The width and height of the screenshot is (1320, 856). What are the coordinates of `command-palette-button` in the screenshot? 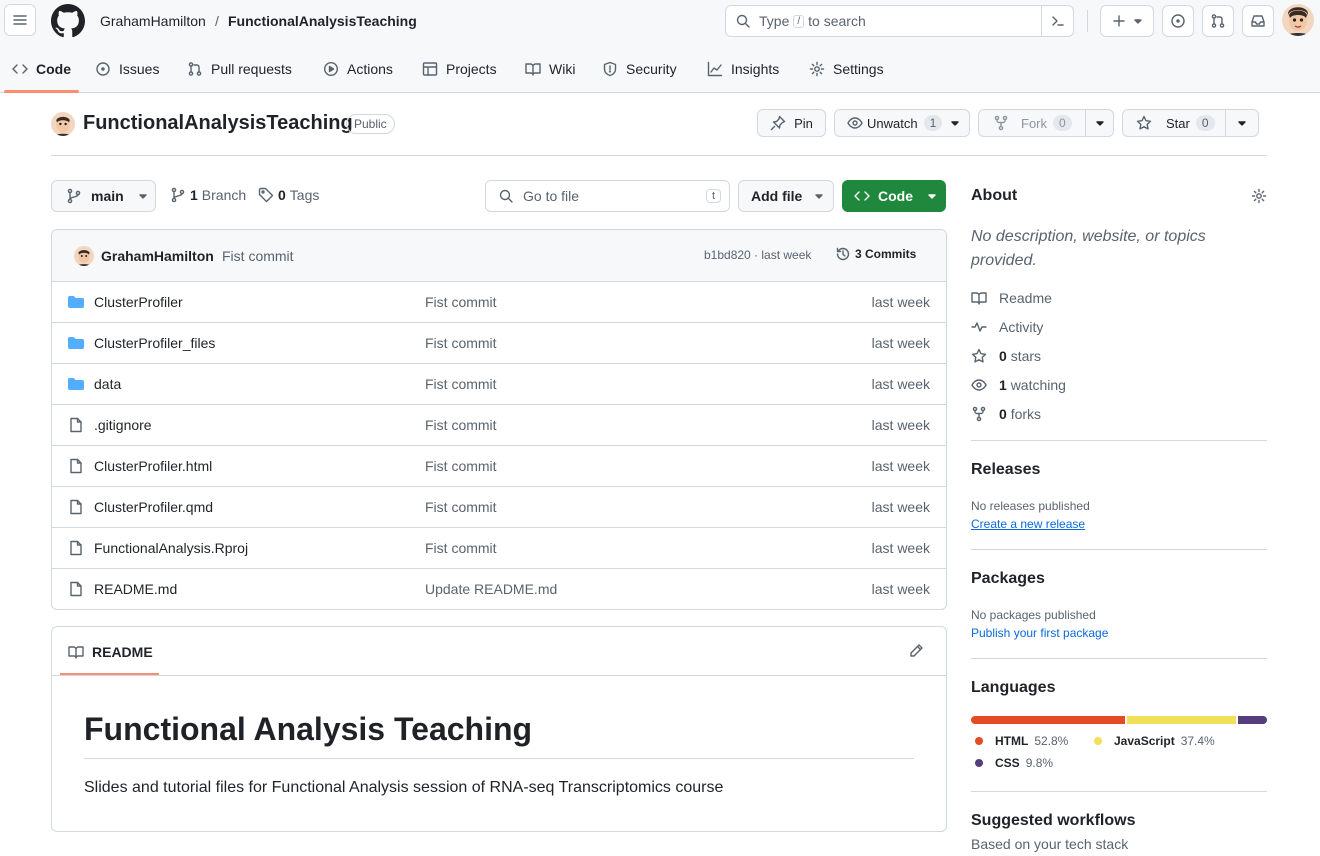 It's located at (1057, 21).